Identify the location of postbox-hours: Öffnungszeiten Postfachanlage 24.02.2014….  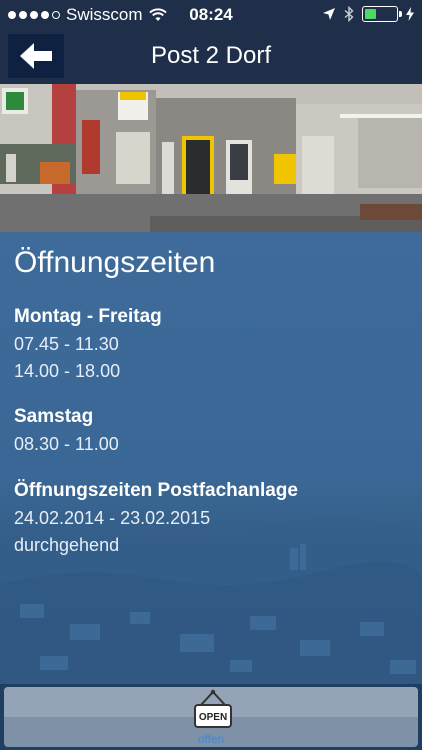
(156, 518).